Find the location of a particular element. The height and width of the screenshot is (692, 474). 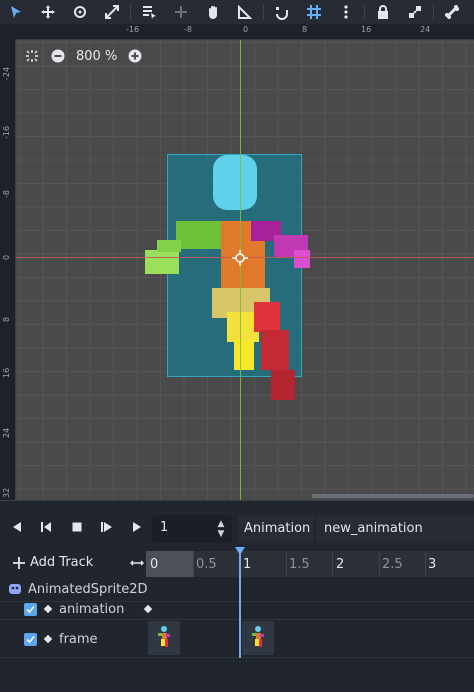

add-track-label: Add Track is located at coordinates (62, 562).